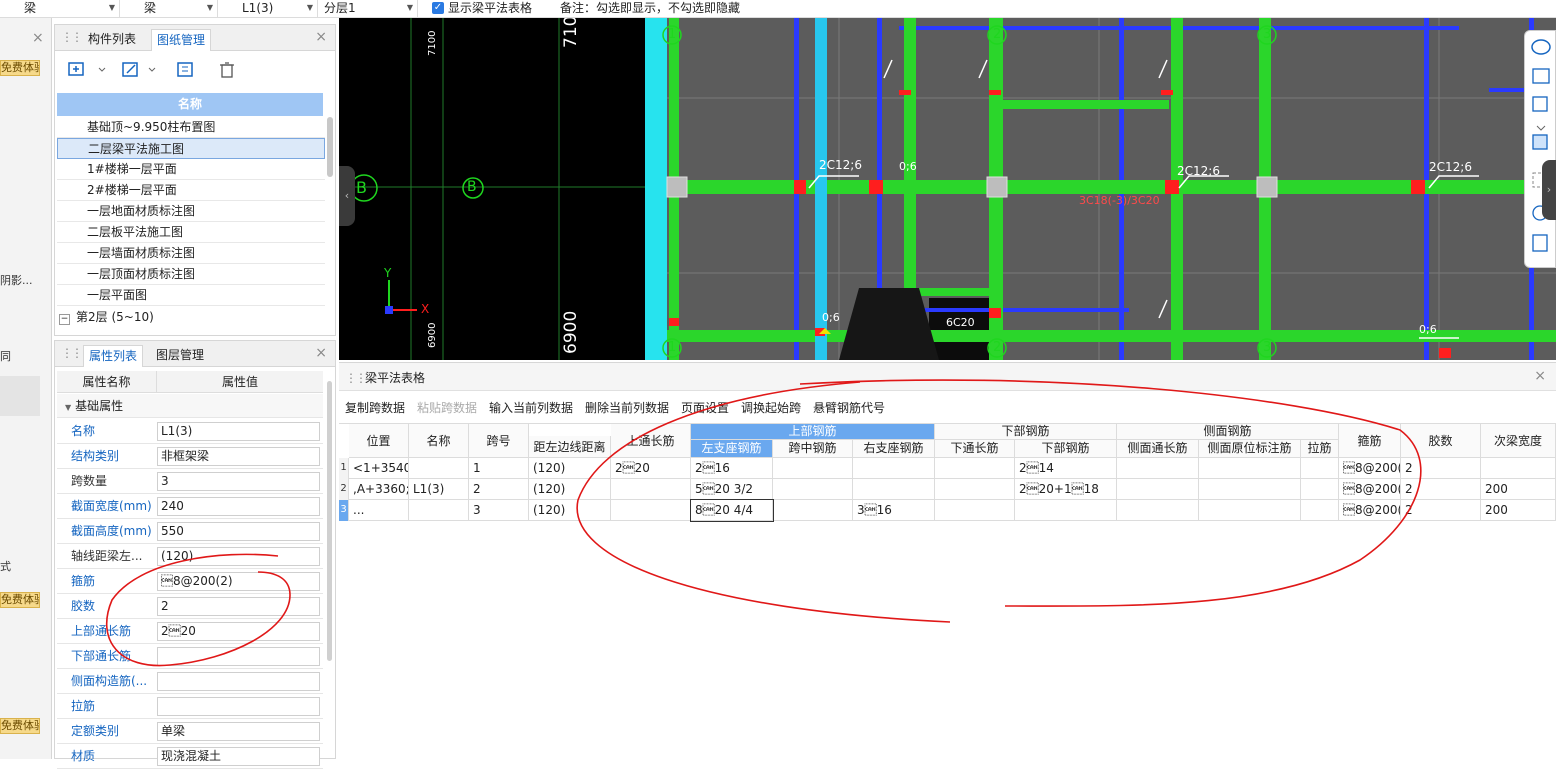 The image size is (1556, 769). Describe the element at coordinates (531, 408) in the screenshot. I see `table-tool-button: 输入当前列数据` at that location.